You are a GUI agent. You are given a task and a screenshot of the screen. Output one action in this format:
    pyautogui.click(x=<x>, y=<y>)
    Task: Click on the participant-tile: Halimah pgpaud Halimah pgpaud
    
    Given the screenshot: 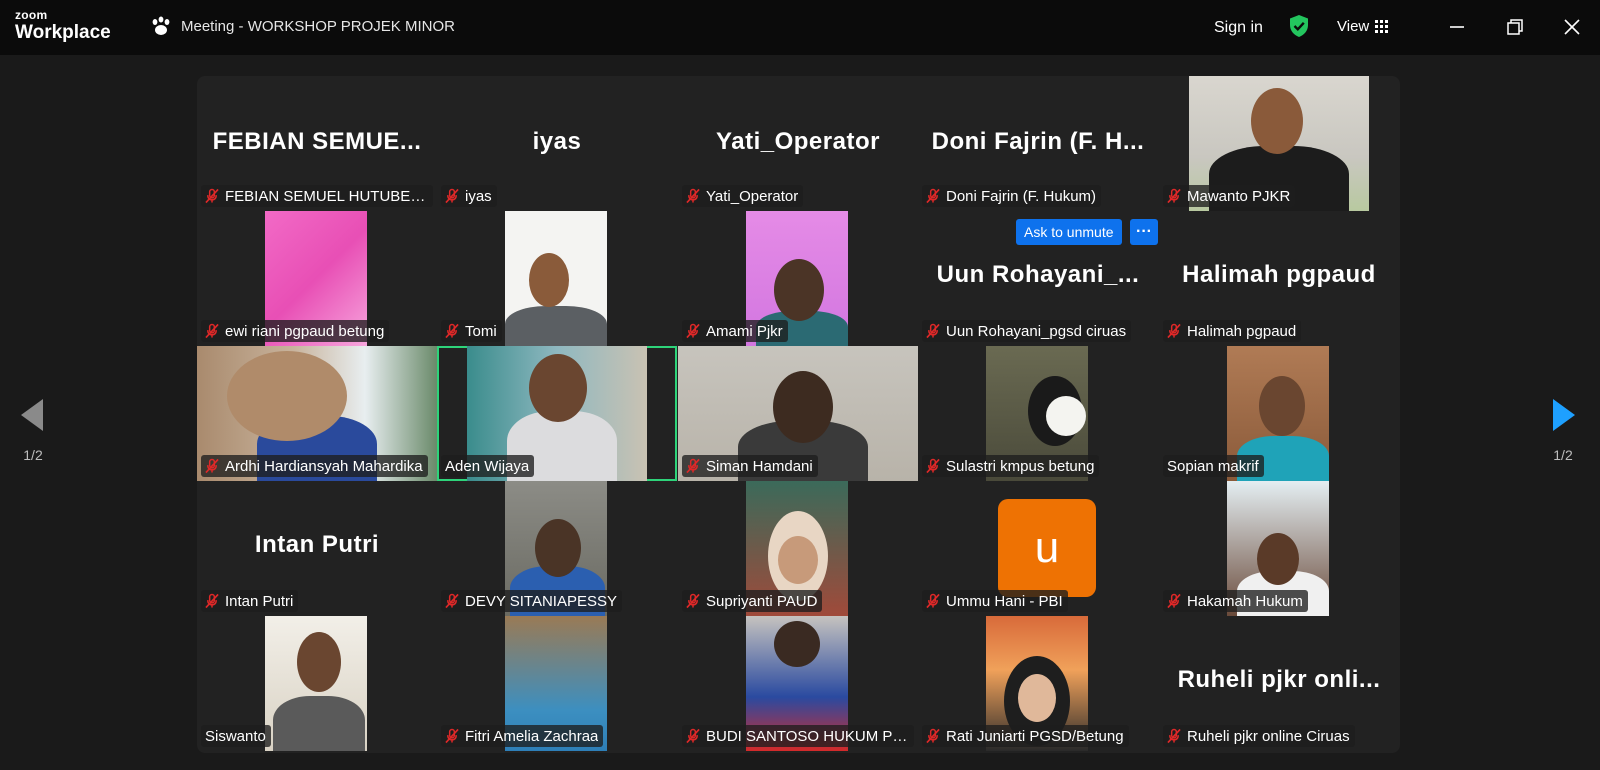 What is the action you would take?
    pyautogui.click(x=1279, y=278)
    